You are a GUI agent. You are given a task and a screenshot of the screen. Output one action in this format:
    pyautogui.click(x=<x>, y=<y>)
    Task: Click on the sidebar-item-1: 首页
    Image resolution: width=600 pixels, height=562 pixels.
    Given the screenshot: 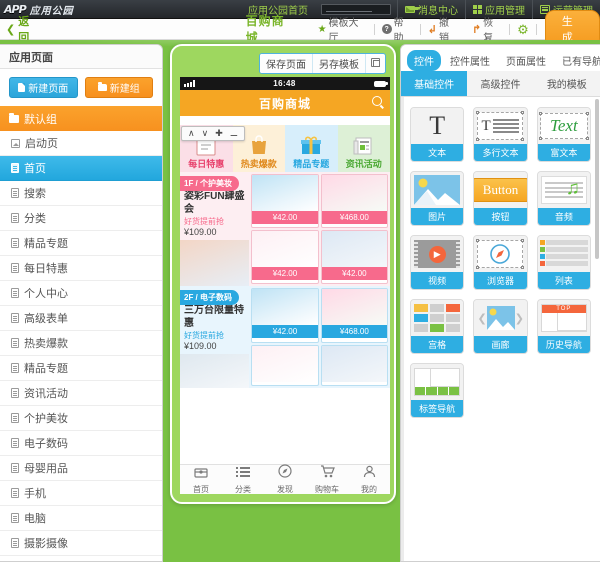 What is the action you would take?
    pyautogui.click(x=81, y=168)
    